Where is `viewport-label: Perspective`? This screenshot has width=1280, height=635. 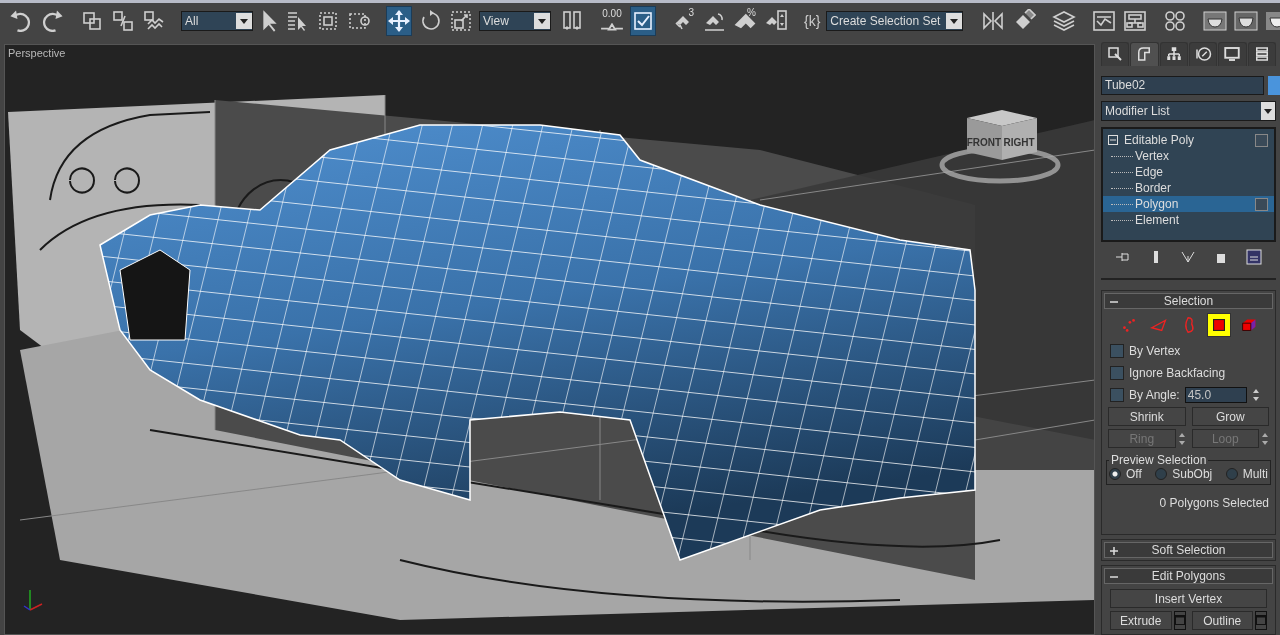 viewport-label: Perspective is located at coordinates (37, 53).